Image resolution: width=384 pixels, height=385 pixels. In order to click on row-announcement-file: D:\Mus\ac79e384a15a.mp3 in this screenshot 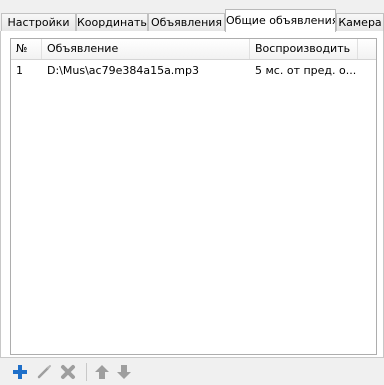, I will do `click(123, 70)`.